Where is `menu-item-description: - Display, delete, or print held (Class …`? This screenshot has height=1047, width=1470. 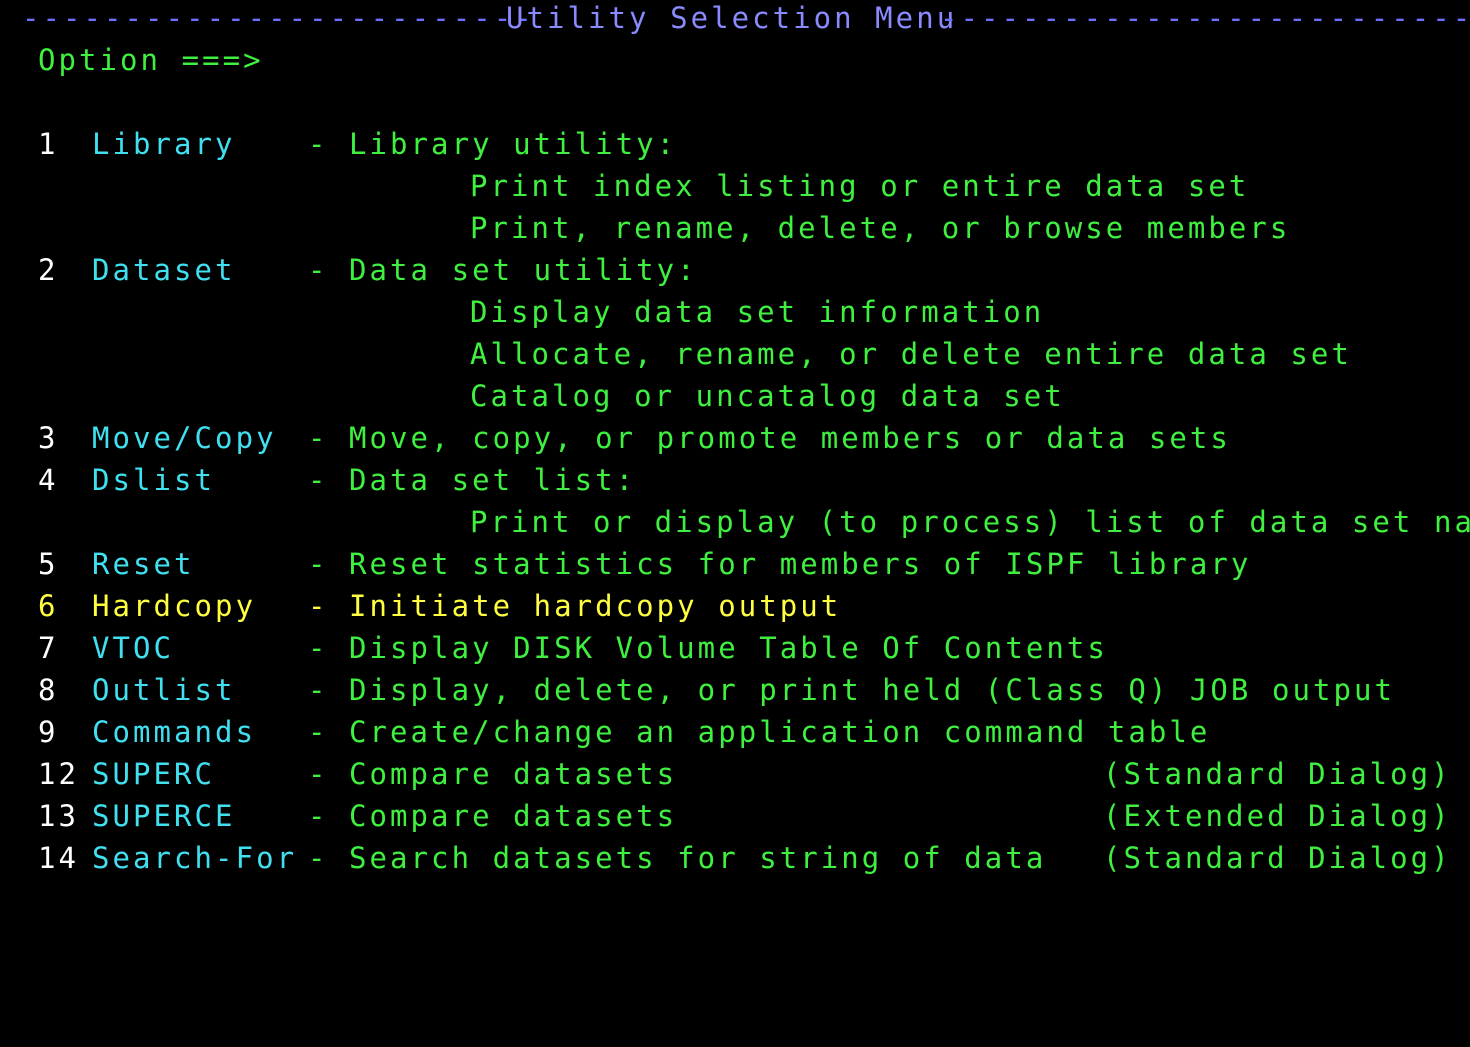 menu-item-description: - Display, delete, or print held (Class … is located at coordinates (852, 690).